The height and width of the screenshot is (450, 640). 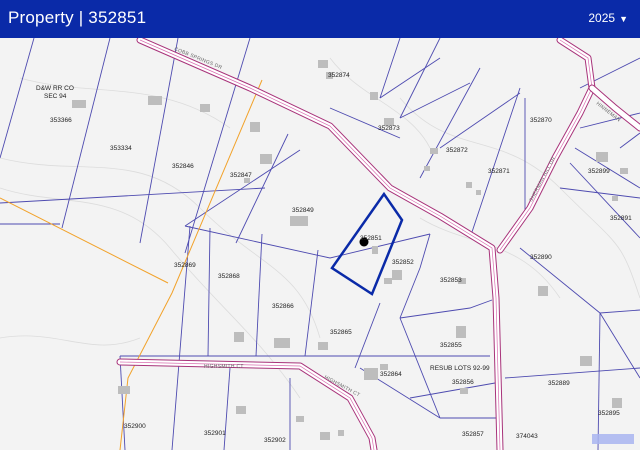 I want to click on header-bar: Property | 352851 2025 ▼, so click(x=320, y=19).